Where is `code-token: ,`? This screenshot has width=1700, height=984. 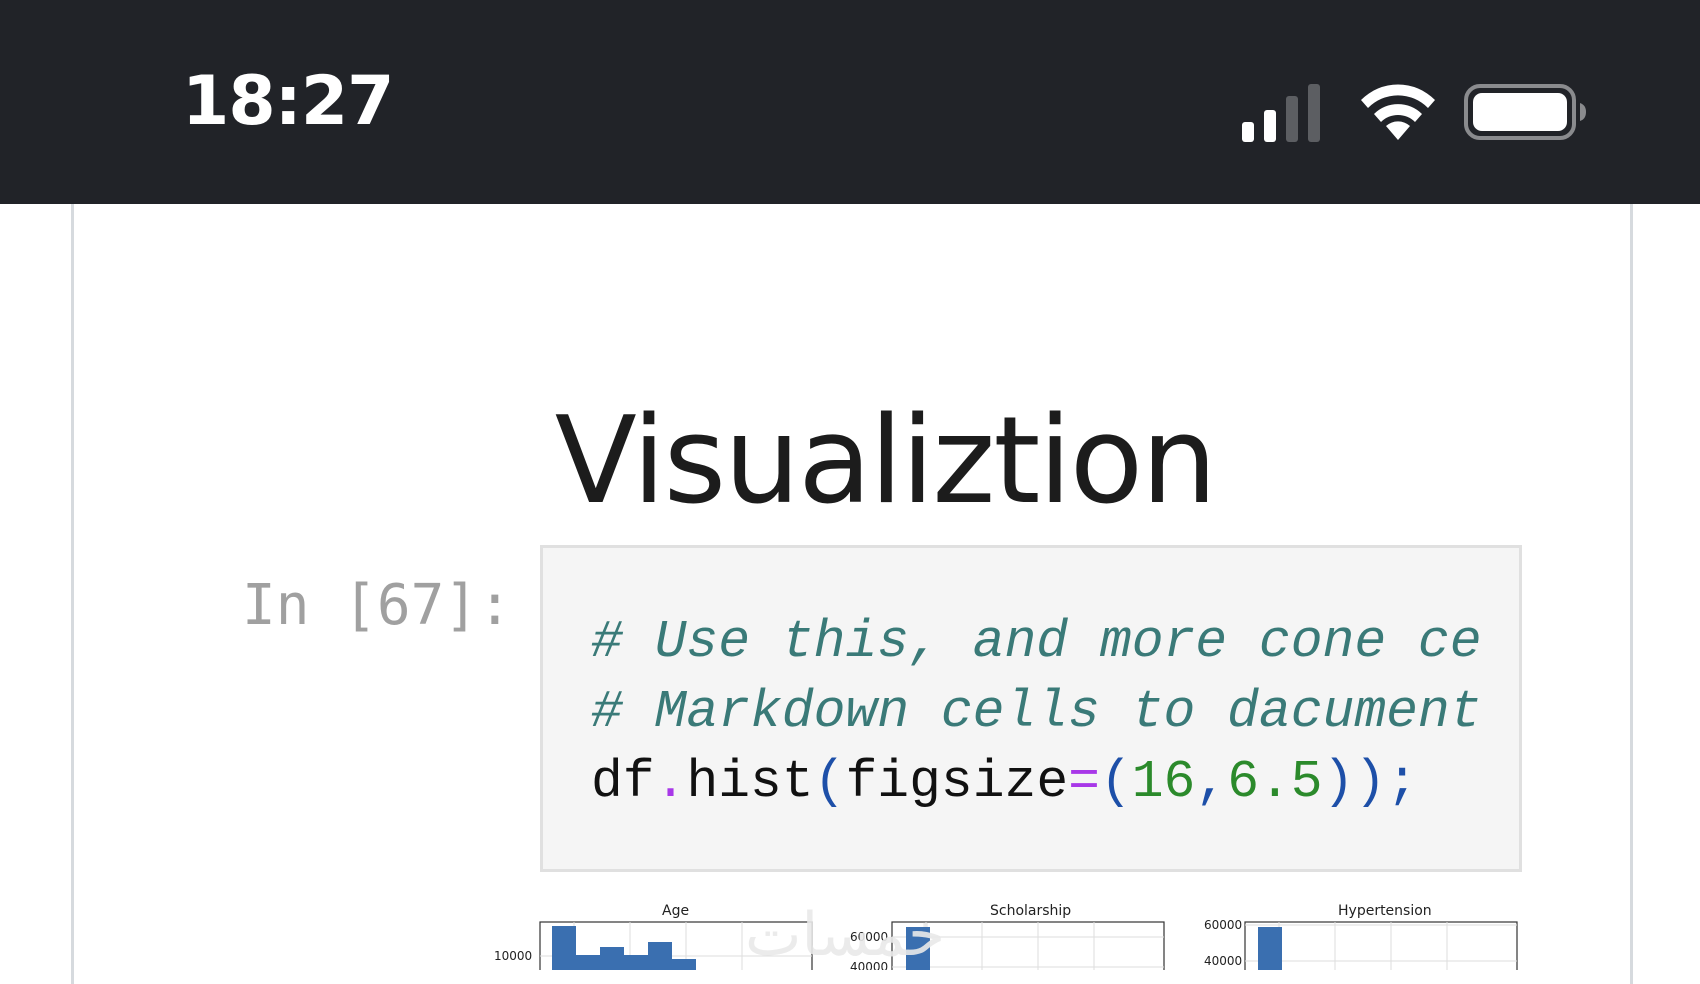 code-token: , is located at coordinates (1211, 782).